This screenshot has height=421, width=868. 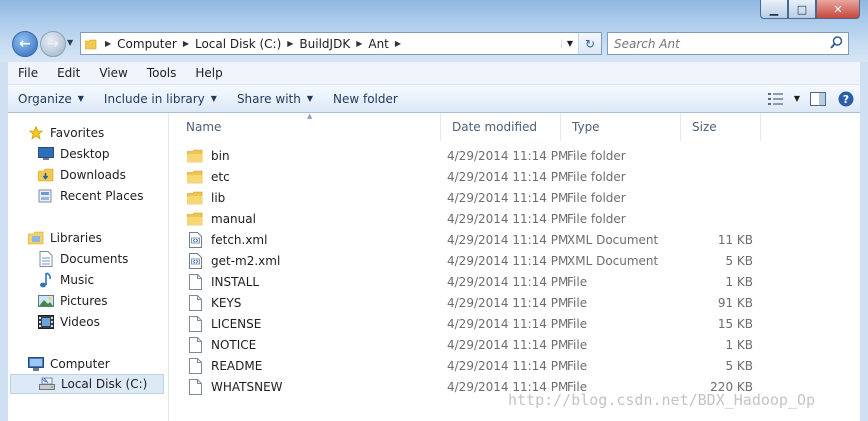 I want to click on file-name-cell: README, so click(x=224, y=365).